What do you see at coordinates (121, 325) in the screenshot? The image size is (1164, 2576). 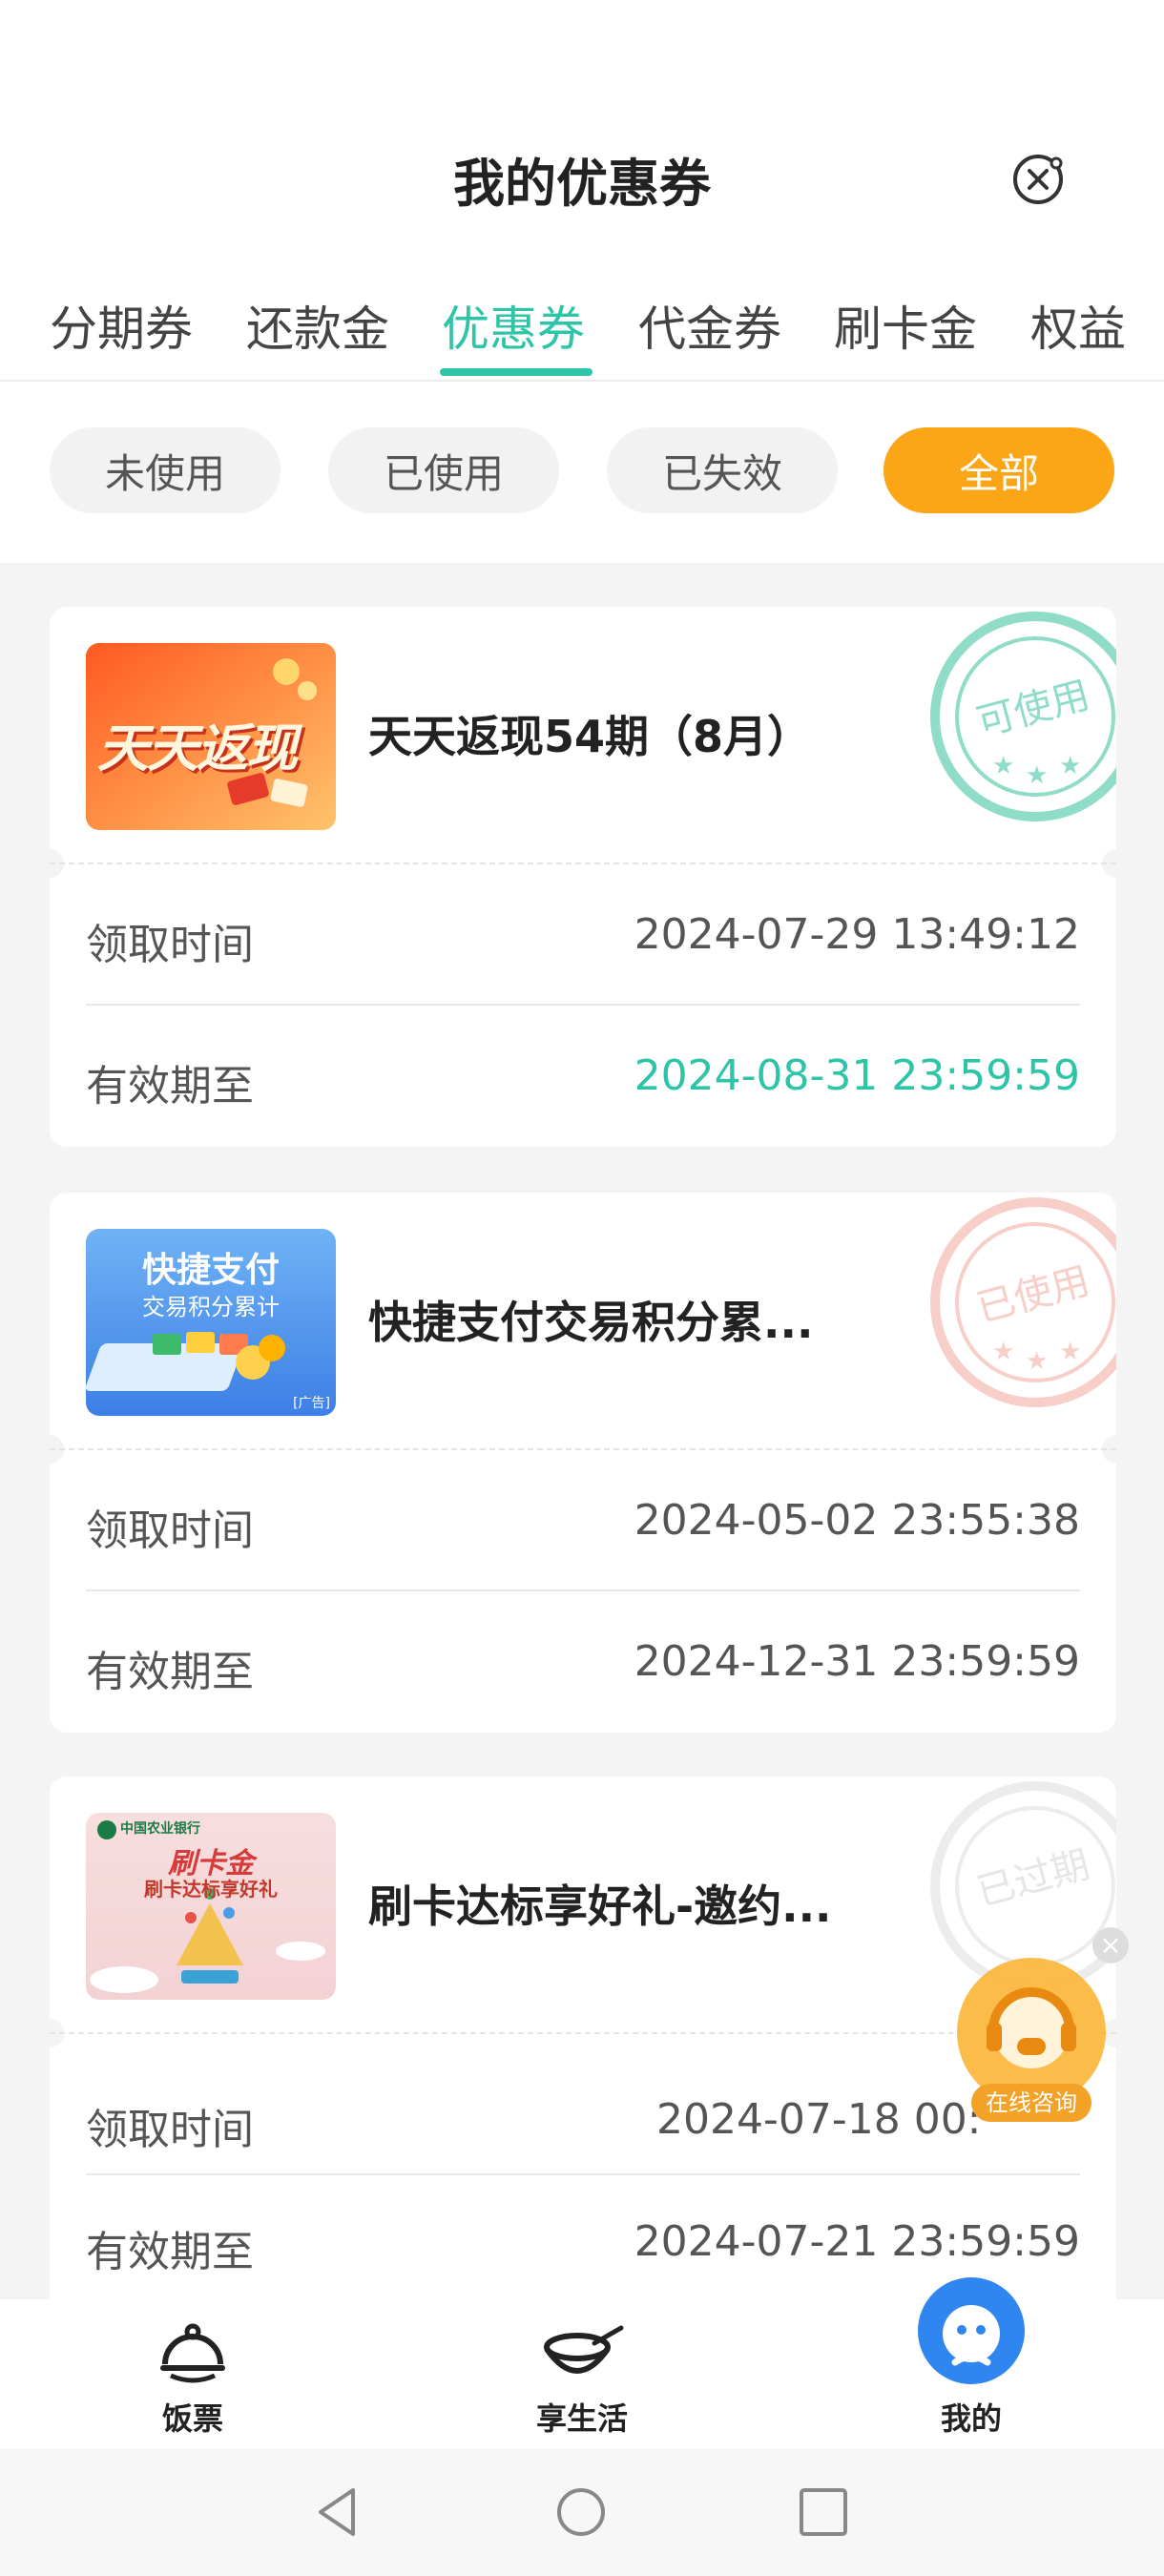 I see `tab-installment: 分期券` at bounding box center [121, 325].